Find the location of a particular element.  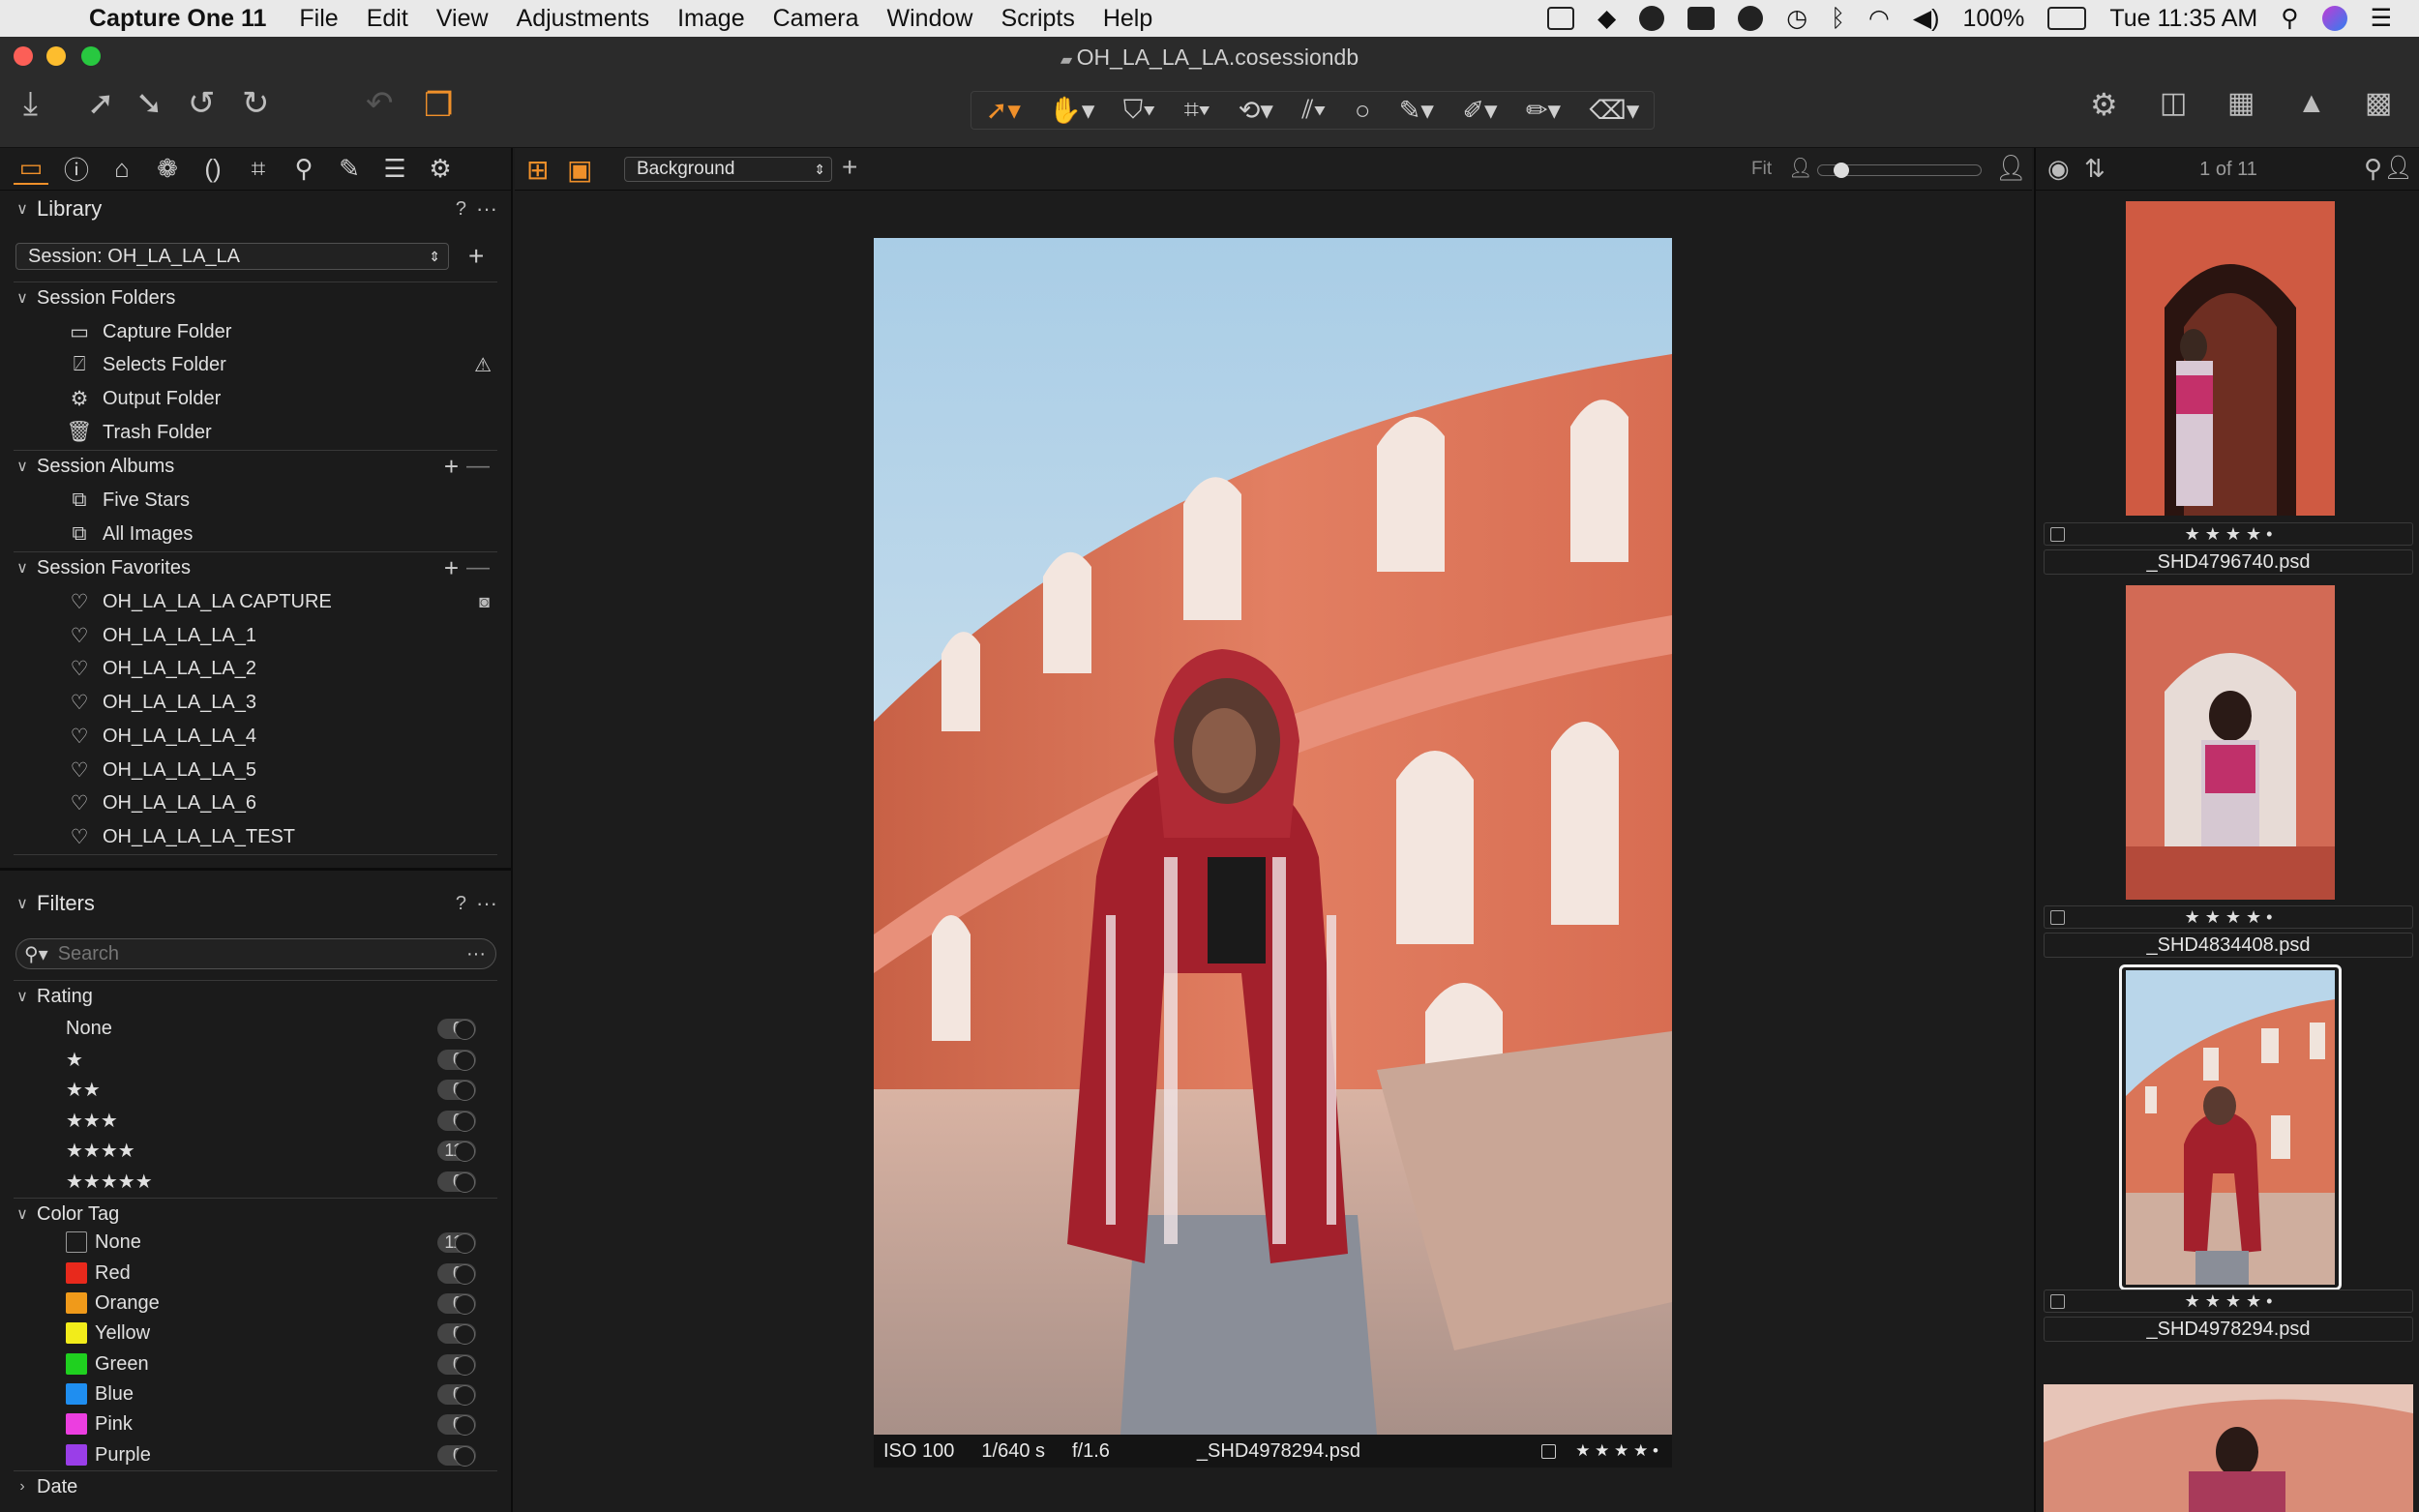

rating-header: ∨ Rating is located at coordinates (257, 997).